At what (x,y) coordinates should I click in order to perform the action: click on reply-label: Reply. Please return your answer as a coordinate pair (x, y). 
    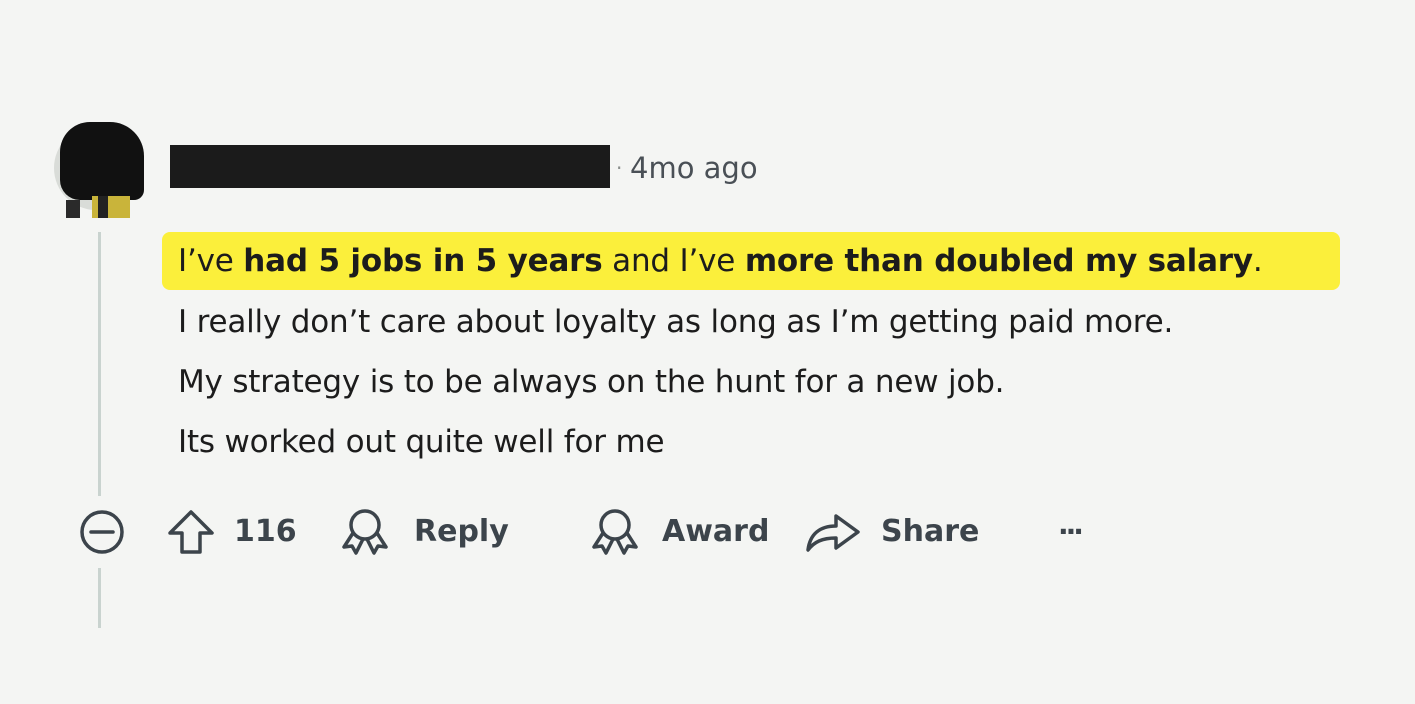
    Looking at the image, I should click on (461, 531).